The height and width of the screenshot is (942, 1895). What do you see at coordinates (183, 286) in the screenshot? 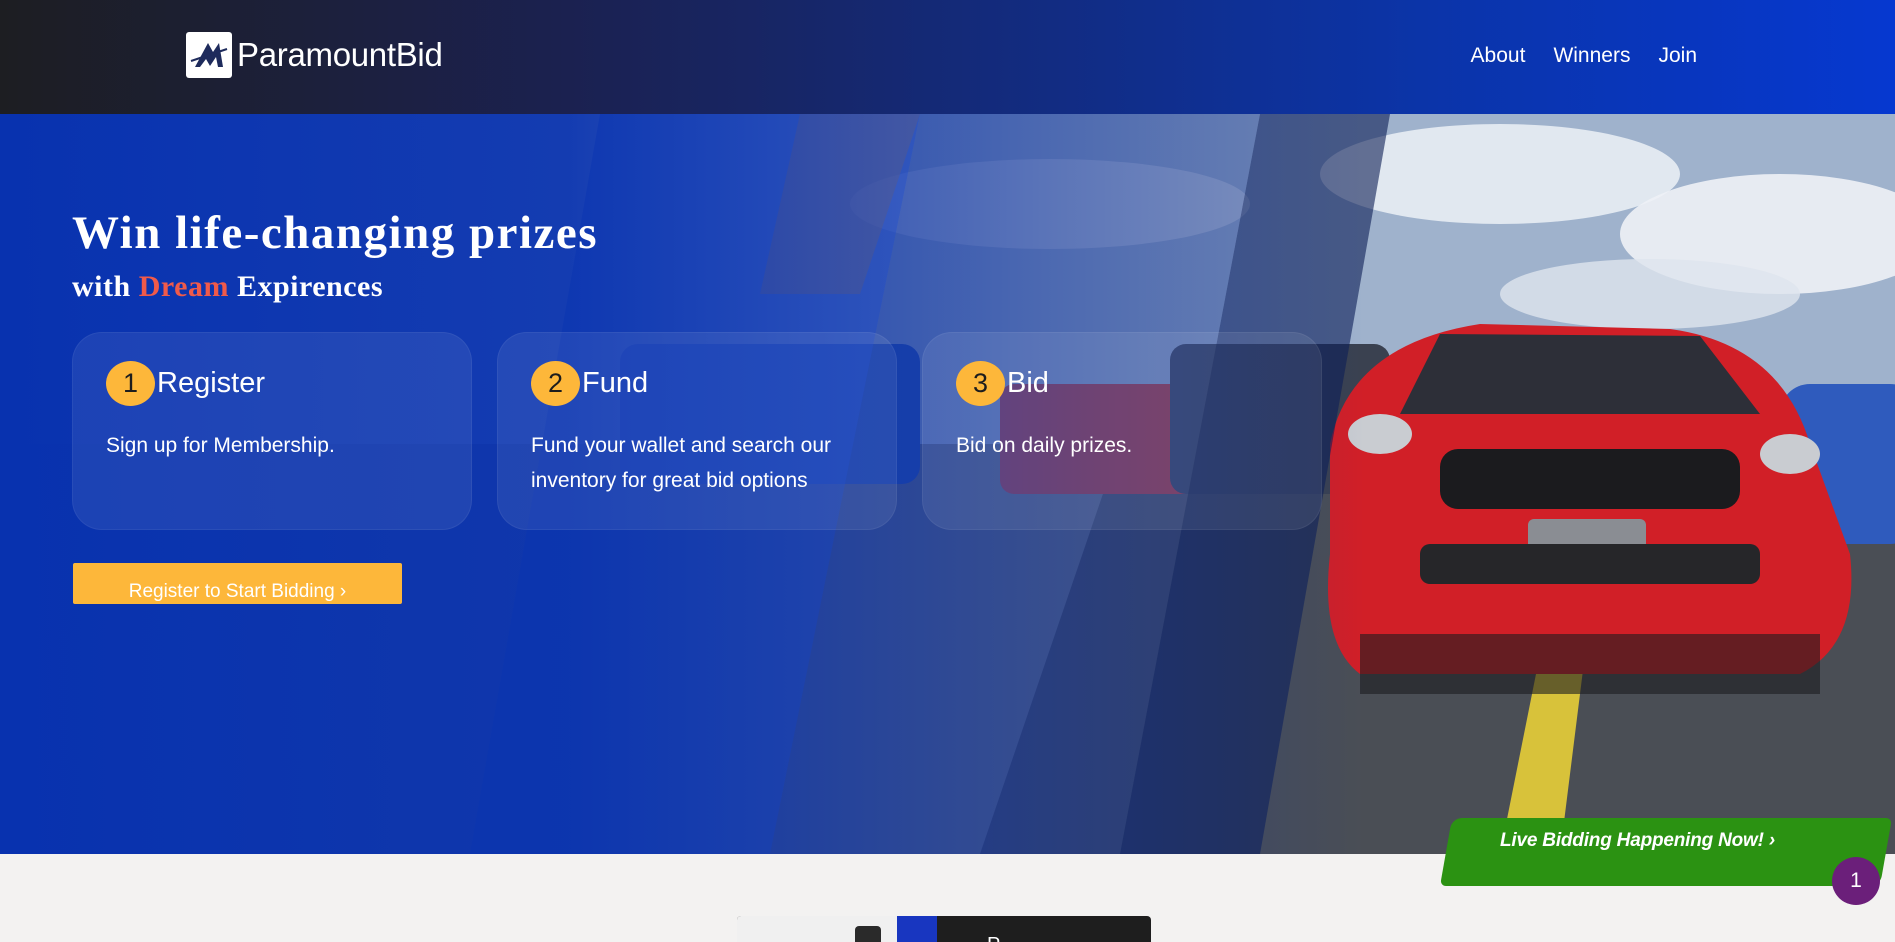
I see `subtitle-accent: Dream` at bounding box center [183, 286].